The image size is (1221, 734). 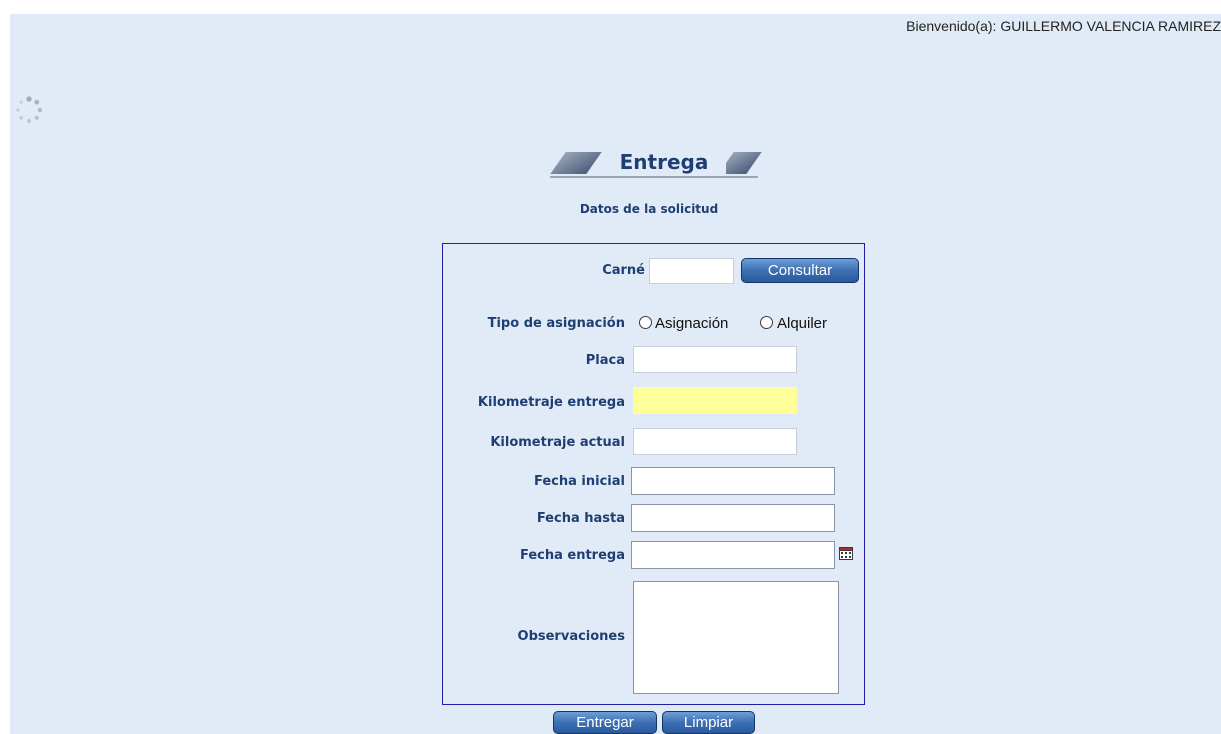 What do you see at coordinates (29, 109) in the screenshot?
I see `loading-spinner-icon` at bounding box center [29, 109].